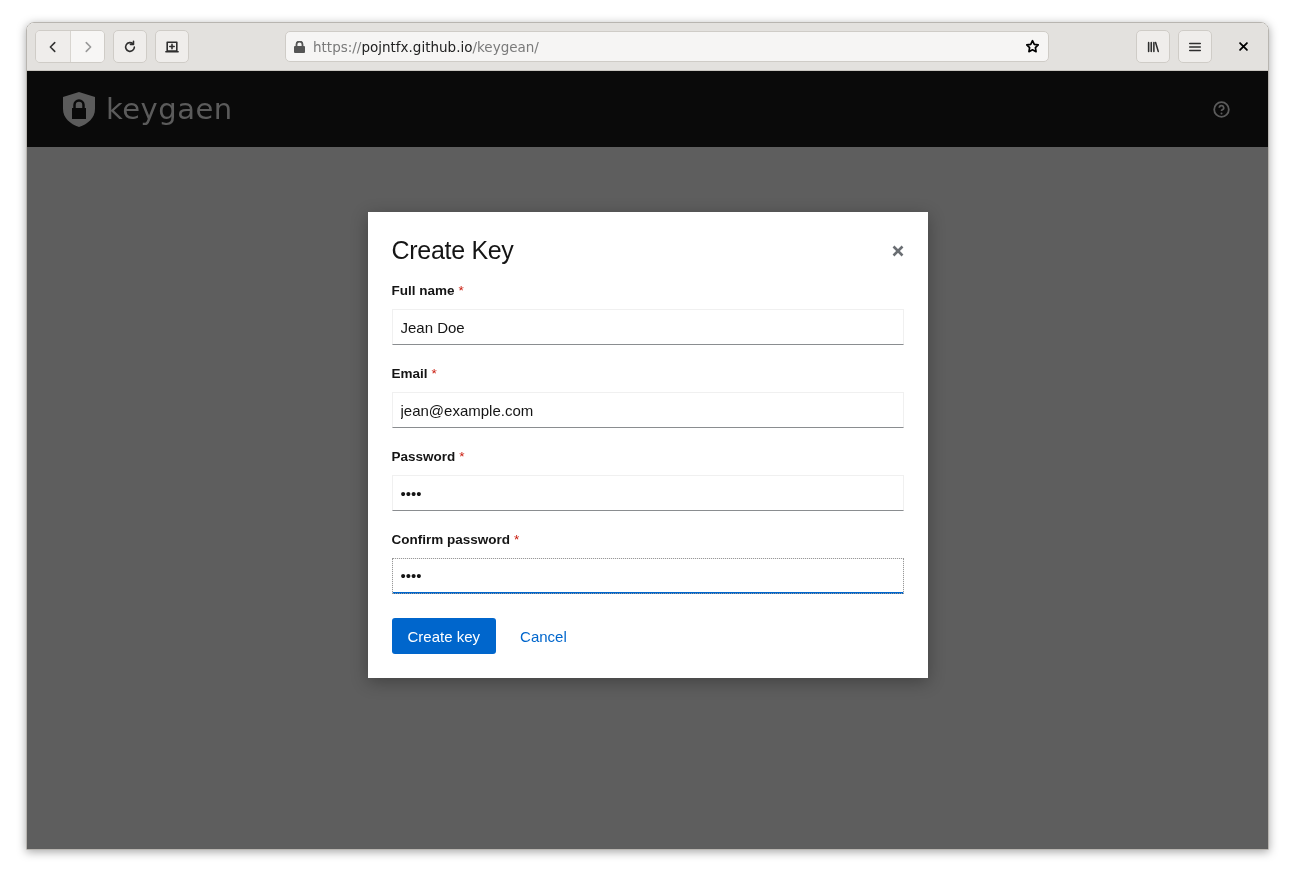  I want to click on plus-square-icon, so click(172, 46).